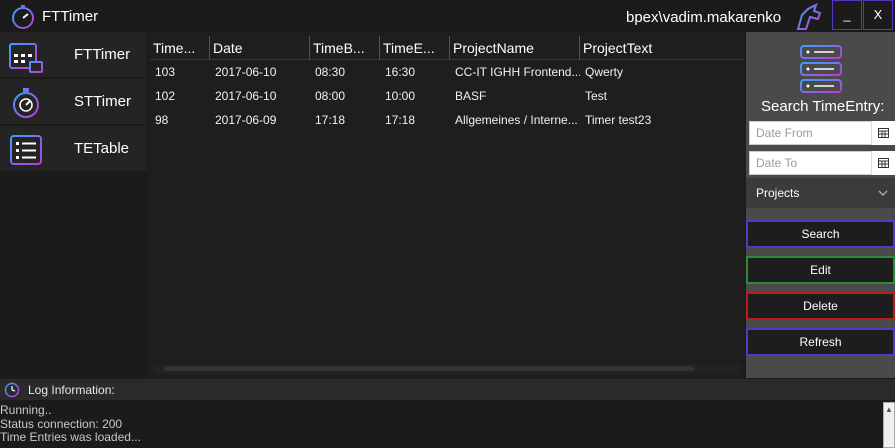 This screenshot has width=895, height=448. Describe the element at coordinates (447, 96) in the screenshot. I see `table-row: 102 2017-06-10 08:00 10:00 BASF Test` at that location.